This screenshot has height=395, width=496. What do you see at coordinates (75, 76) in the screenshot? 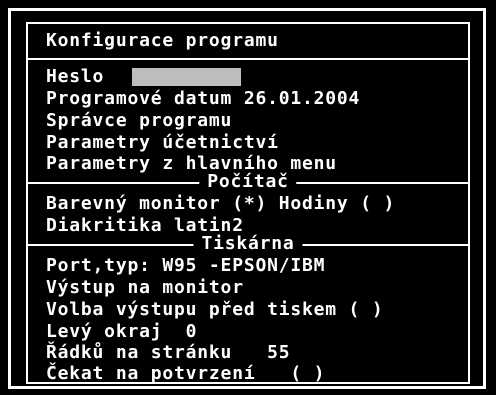
I see `password-label: Heslo` at bounding box center [75, 76].